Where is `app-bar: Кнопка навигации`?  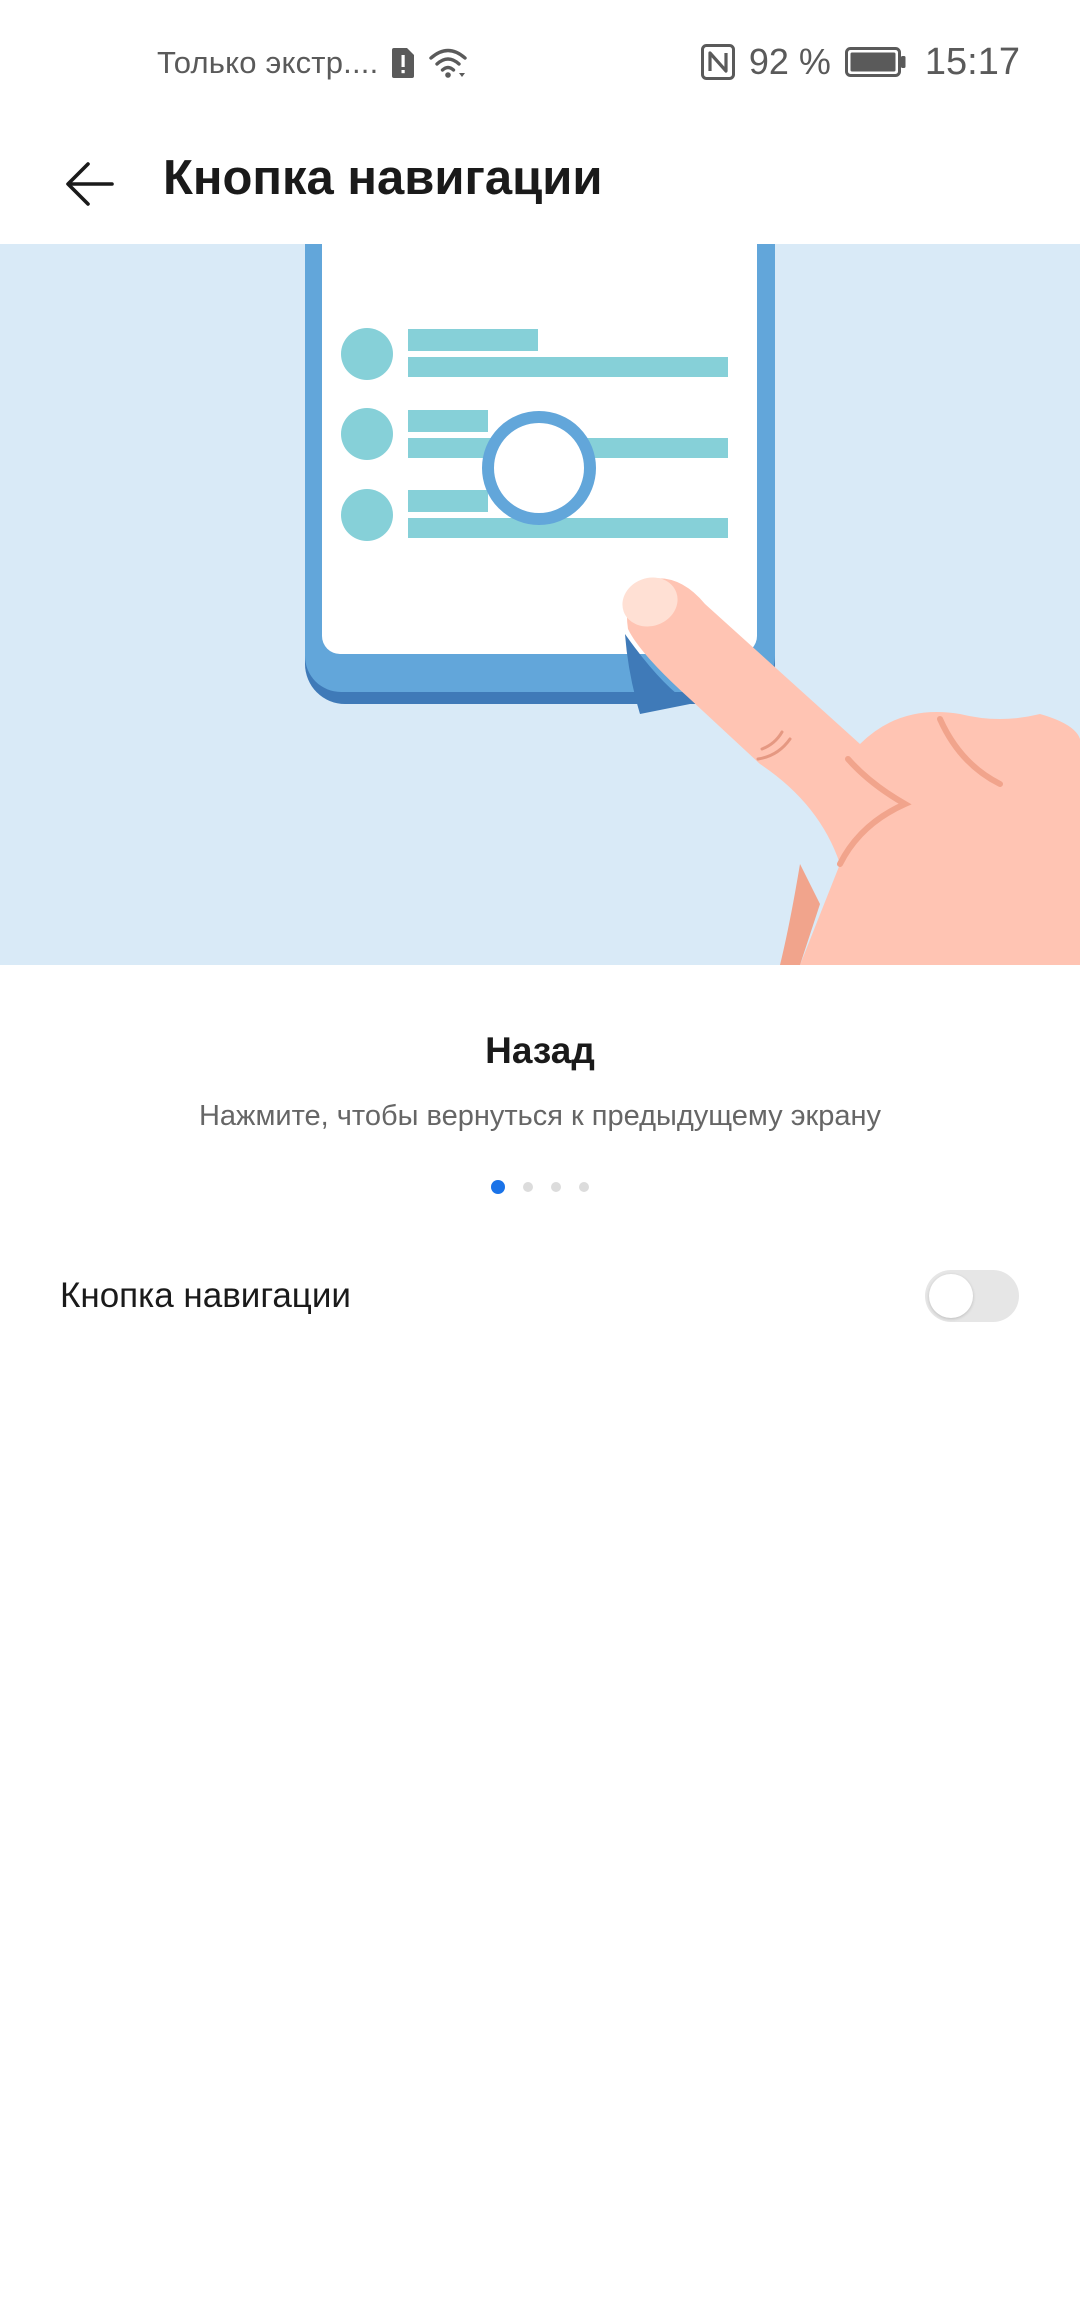
app-bar: Кнопка навигации is located at coordinates (540, 184).